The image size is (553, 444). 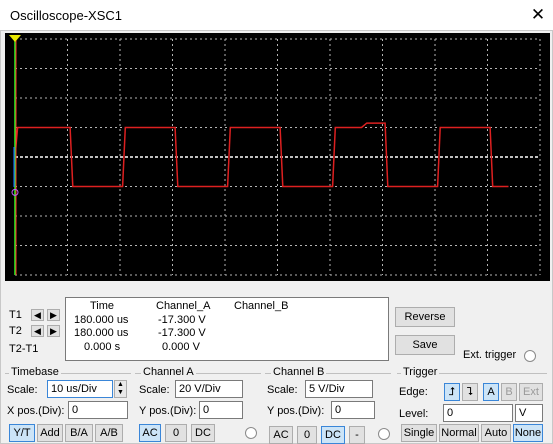 I want to click on trigger-level-label: Level:, so click(x=414, y=414).